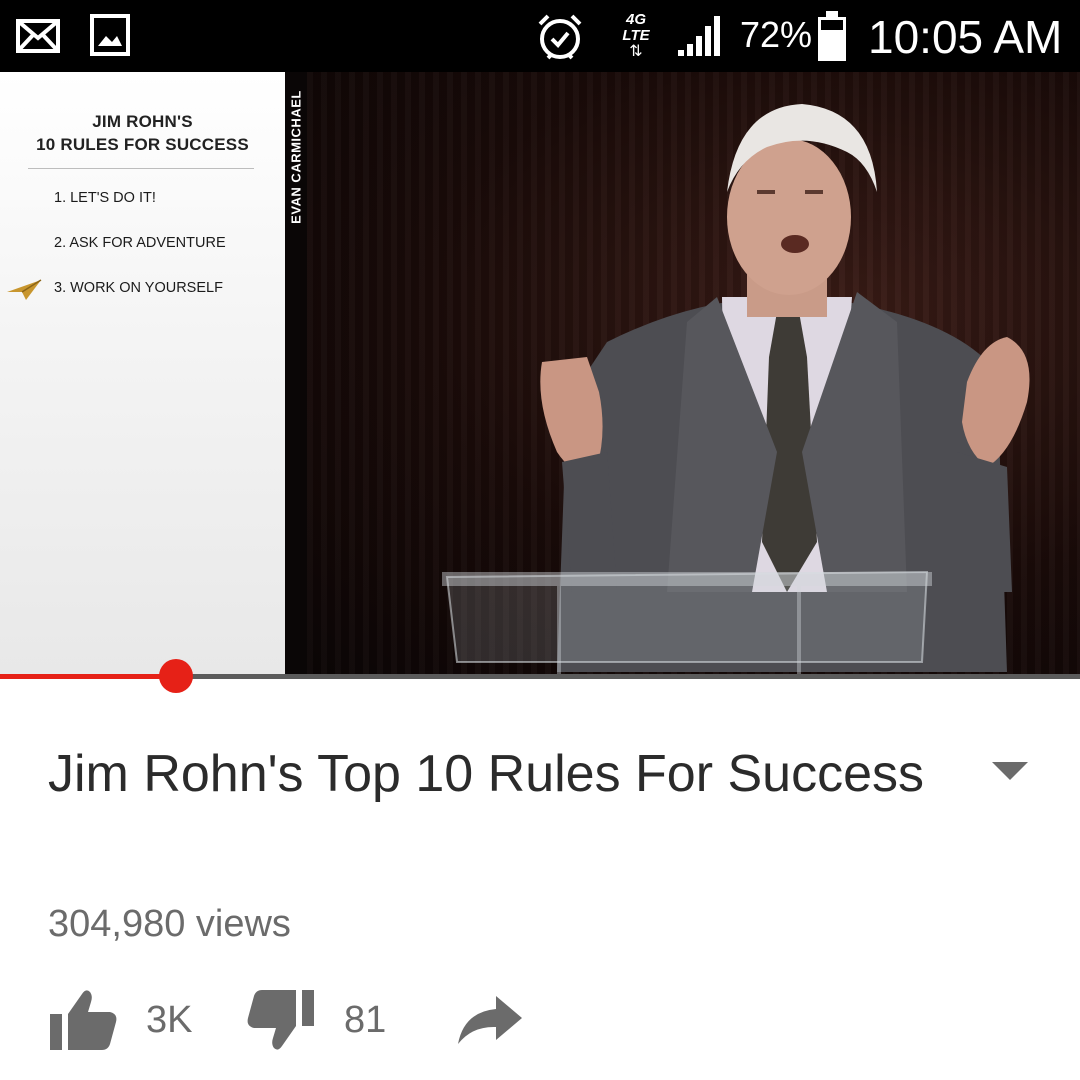 The image size is (1080, 1080). What do you see at coordinates (120, 1020) in the screenshot?
I see `like-button: 3K` at bounding box center [120, 1020].